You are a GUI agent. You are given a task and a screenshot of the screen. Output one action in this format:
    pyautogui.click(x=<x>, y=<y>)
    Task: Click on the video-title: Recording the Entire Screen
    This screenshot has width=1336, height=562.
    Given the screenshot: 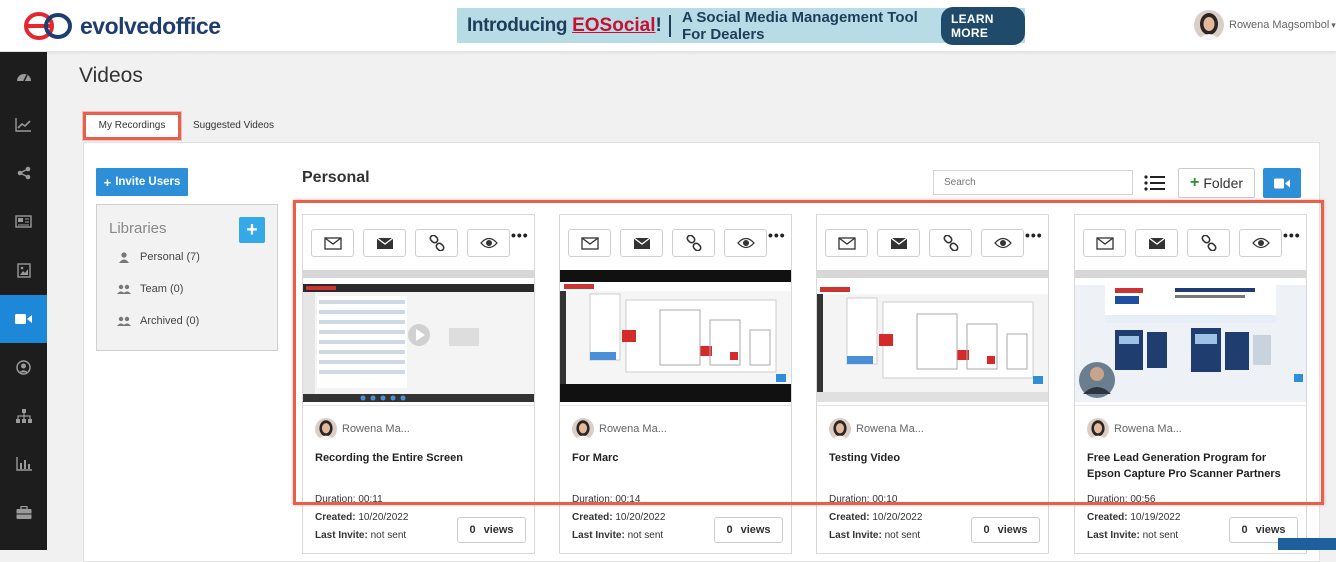 What is the action you would take?
    pyautogui.click(x=420, y=458)
    